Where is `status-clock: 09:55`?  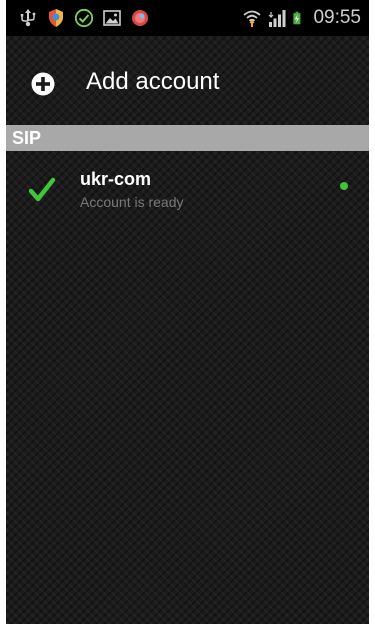
status-clock: 09:55 is located at coordinates (337, 17).